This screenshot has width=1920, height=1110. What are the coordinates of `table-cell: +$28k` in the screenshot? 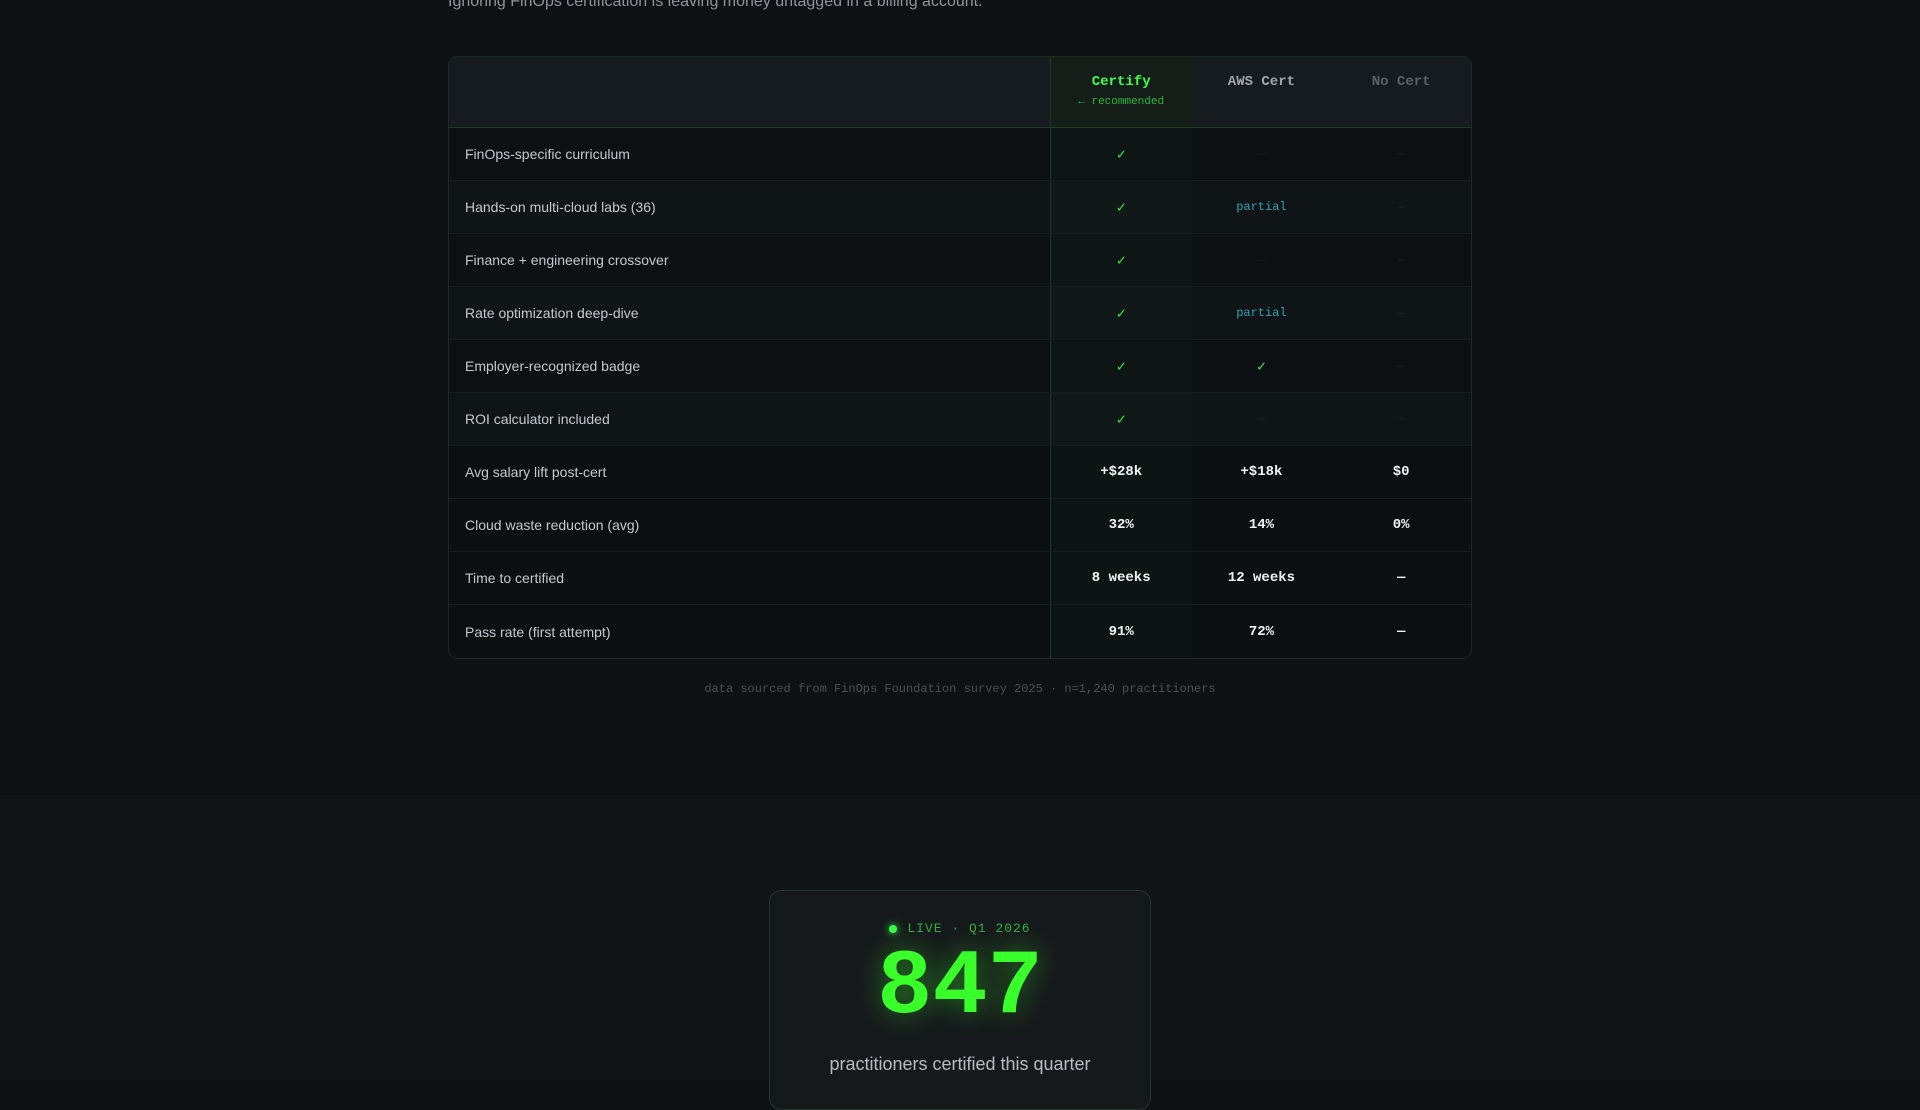 It's located at (1121, 472).